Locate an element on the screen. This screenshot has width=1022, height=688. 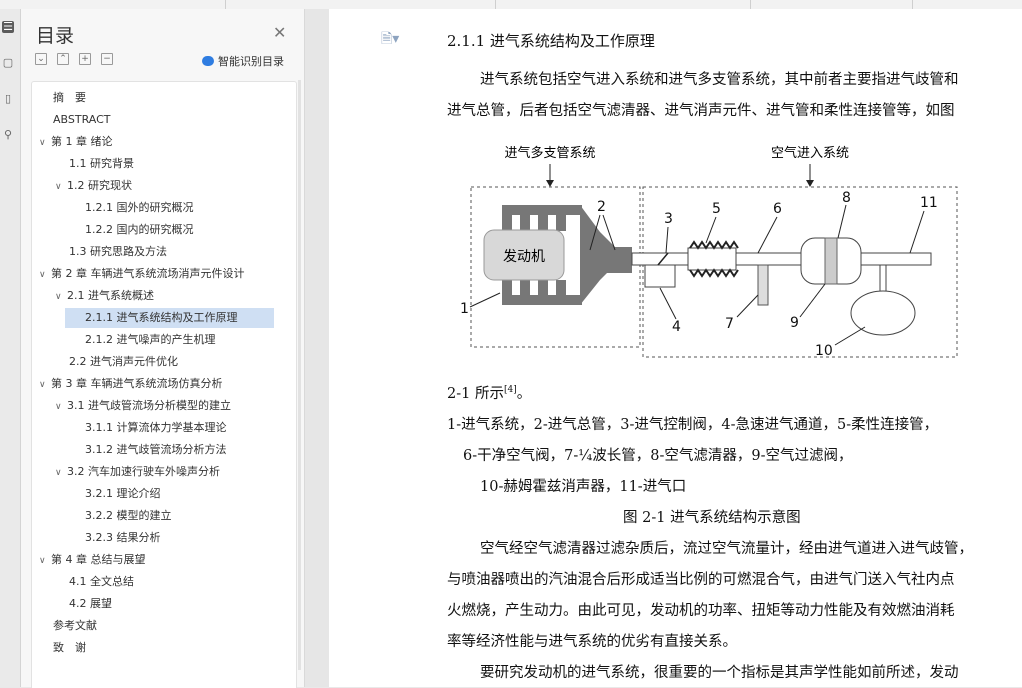
toc-item-label: 1.2.2 国内的研究概况 is located at coordinates (139, 229).